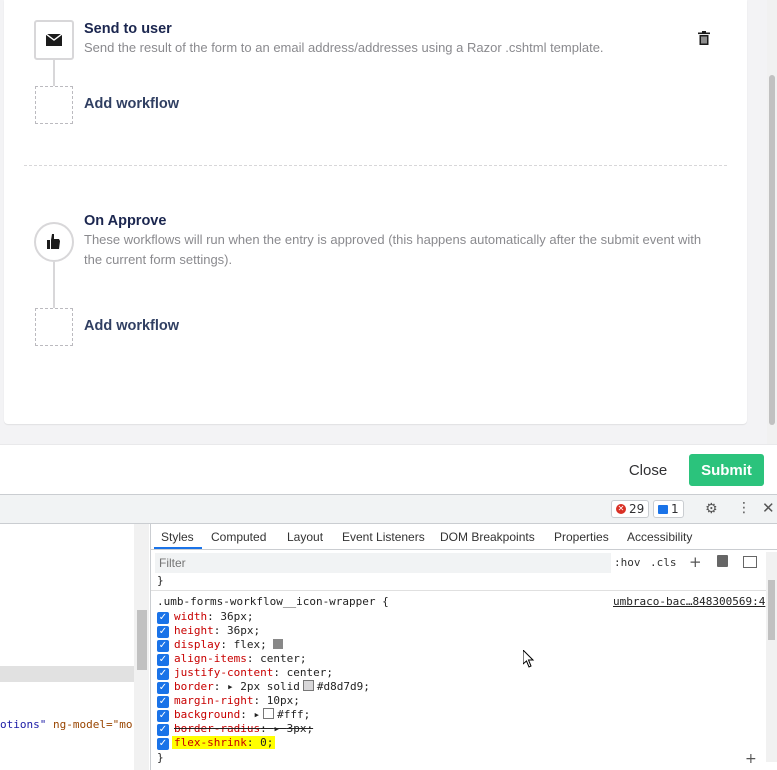 This screenshot has height=770, width=777. I want to click on rule-prop: flex-shrink, so click(210, 742).